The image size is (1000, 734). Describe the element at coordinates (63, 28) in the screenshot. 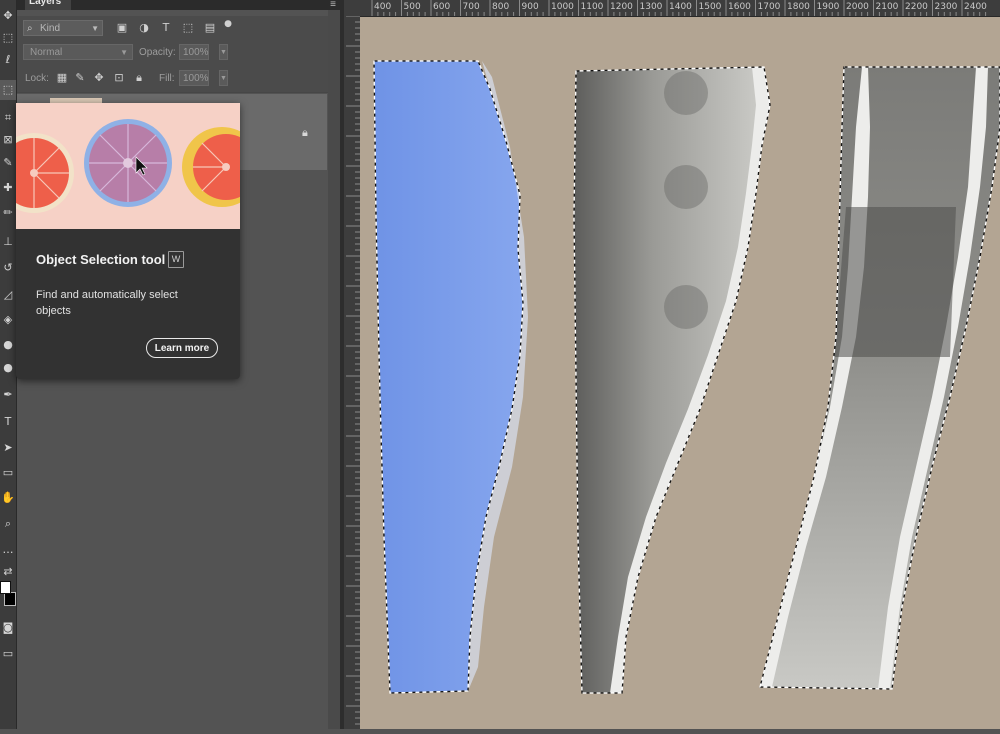

I see `kind-filter-select: ⌕ Kind ▼` at that location.